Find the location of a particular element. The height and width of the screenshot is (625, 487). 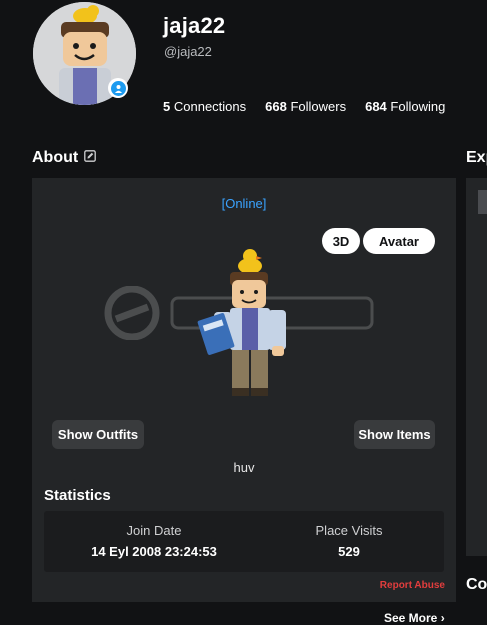

place-visits-label: Place Visits is located at coordinates (349, 530).